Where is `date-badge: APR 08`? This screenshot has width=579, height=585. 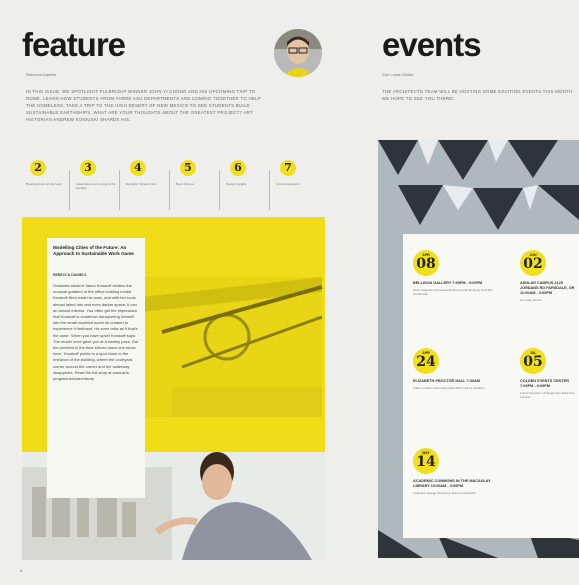 date-badge: APR 08 is located at coordinates (426, 263).